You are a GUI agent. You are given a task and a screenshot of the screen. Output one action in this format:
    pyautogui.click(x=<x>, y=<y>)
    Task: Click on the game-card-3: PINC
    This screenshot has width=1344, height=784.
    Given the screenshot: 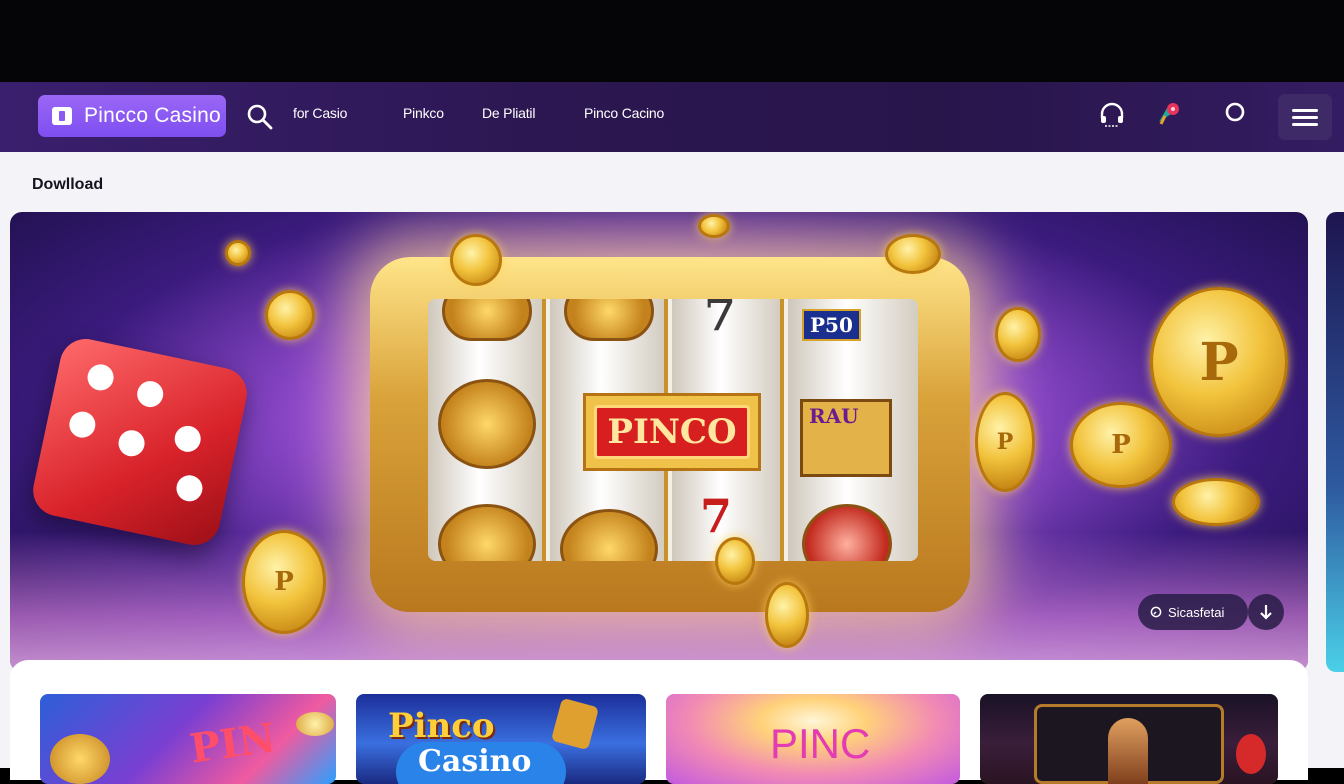 What is the action you would take?
    pyautogui.click(x=813, y=739)
    